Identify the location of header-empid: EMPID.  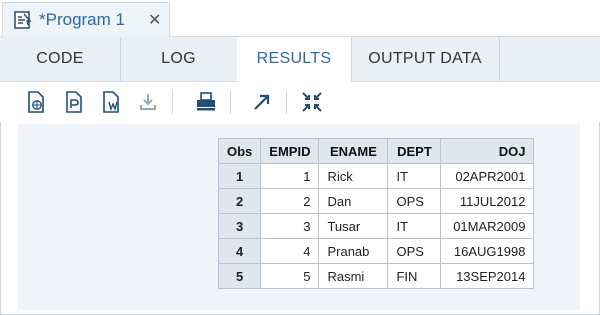
(290, 151).